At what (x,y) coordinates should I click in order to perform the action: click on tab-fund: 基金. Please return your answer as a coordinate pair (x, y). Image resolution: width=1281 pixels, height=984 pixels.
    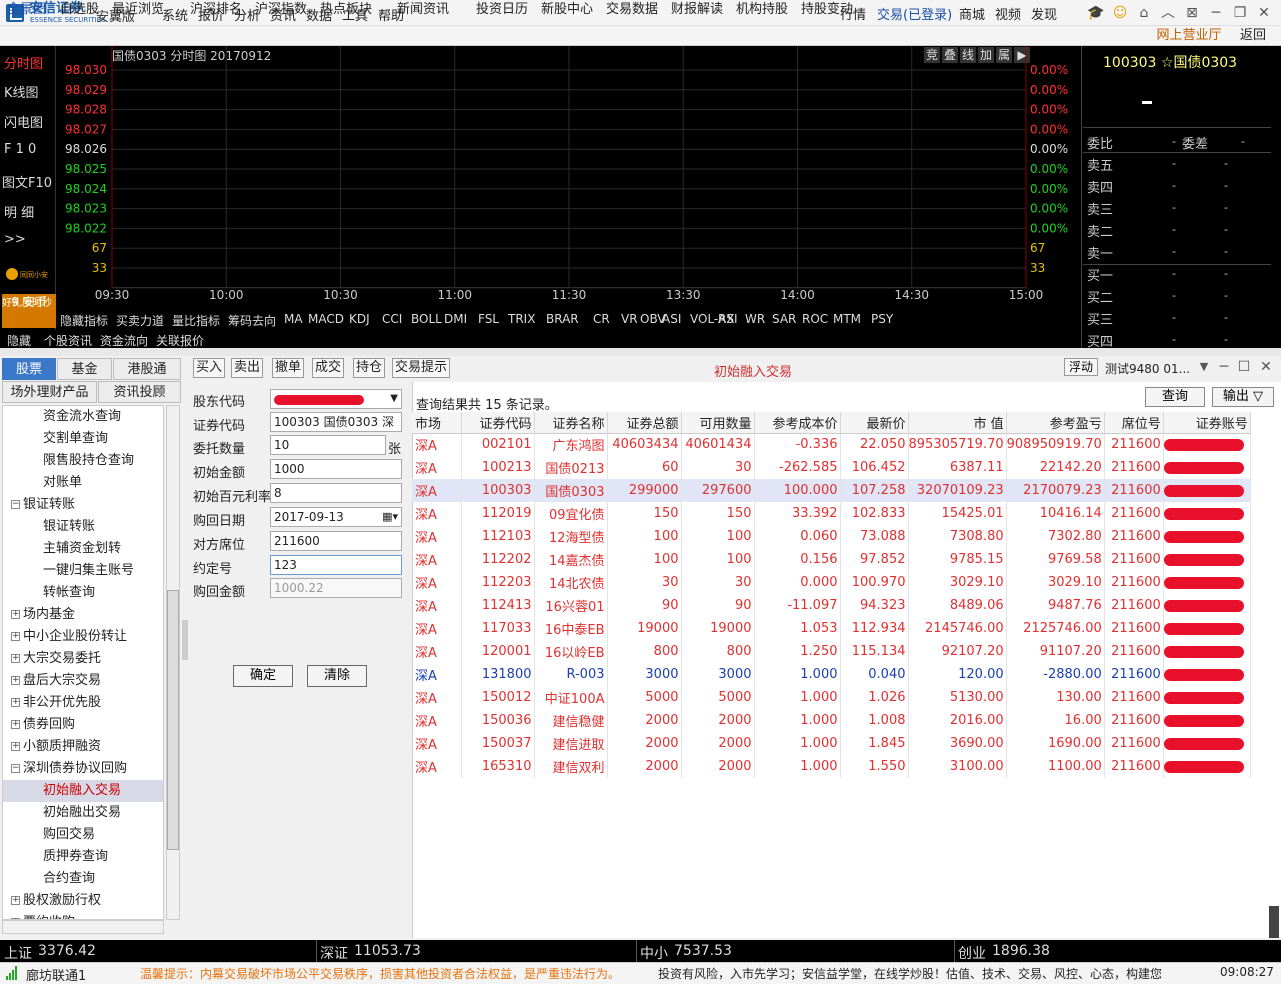
    Looking at the image, I should click on (84, 369).